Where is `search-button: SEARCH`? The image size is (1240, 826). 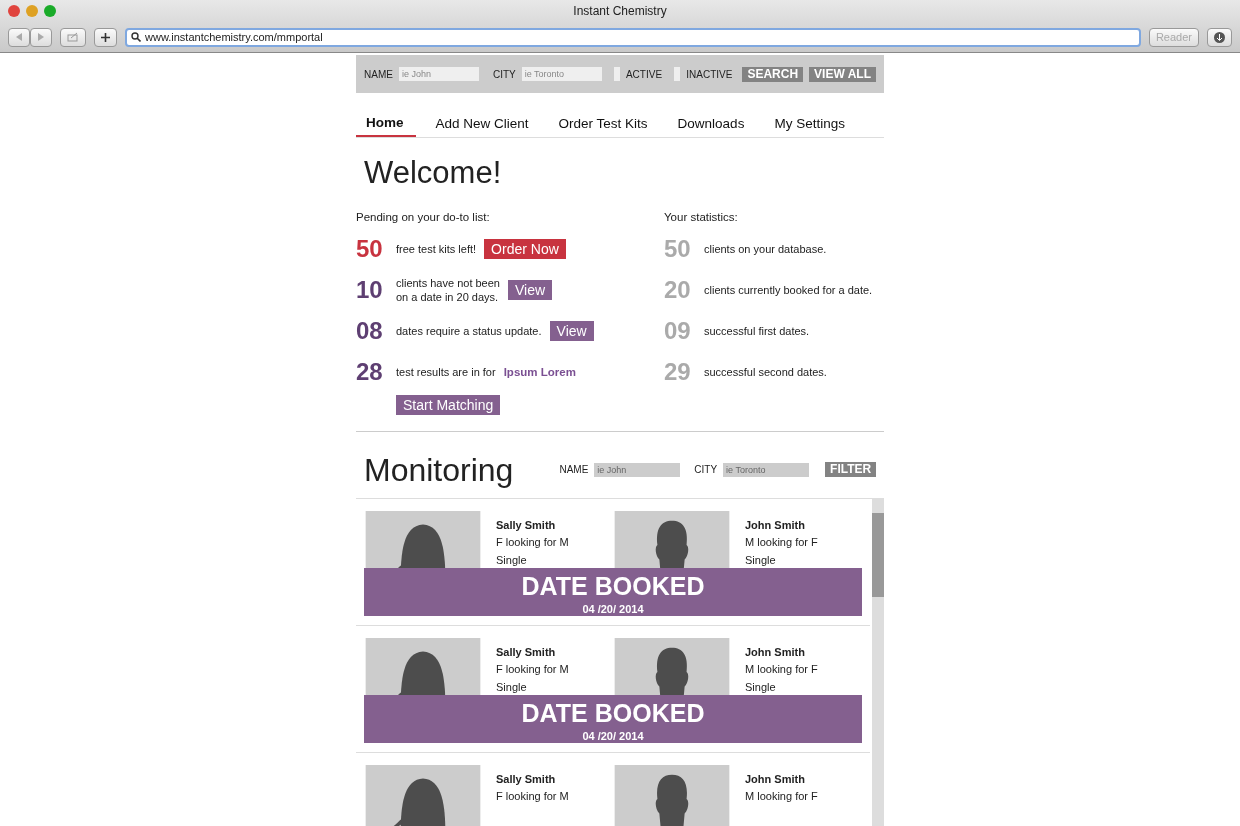 search-button: SEARCH is located at coordinates (773, 74).